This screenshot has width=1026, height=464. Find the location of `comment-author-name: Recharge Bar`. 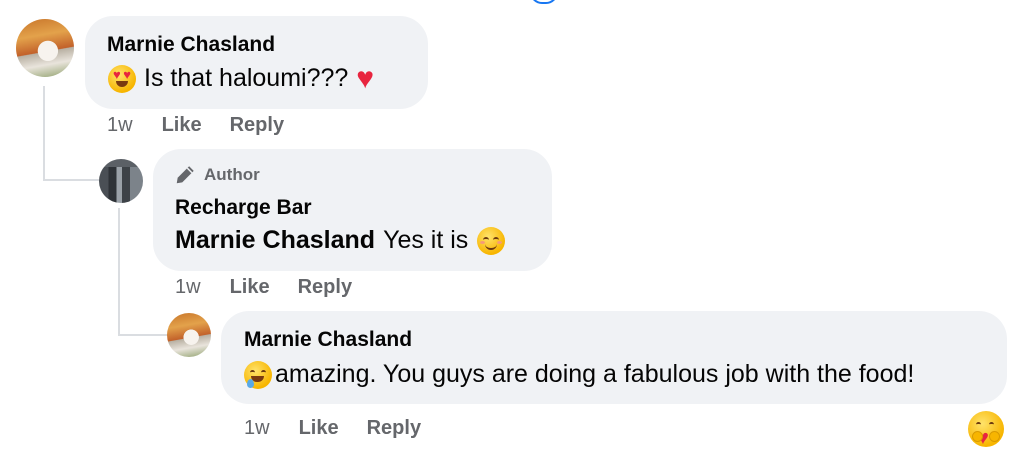

comment-author-name: Recharge Bar is located at coordinates (243, 208).